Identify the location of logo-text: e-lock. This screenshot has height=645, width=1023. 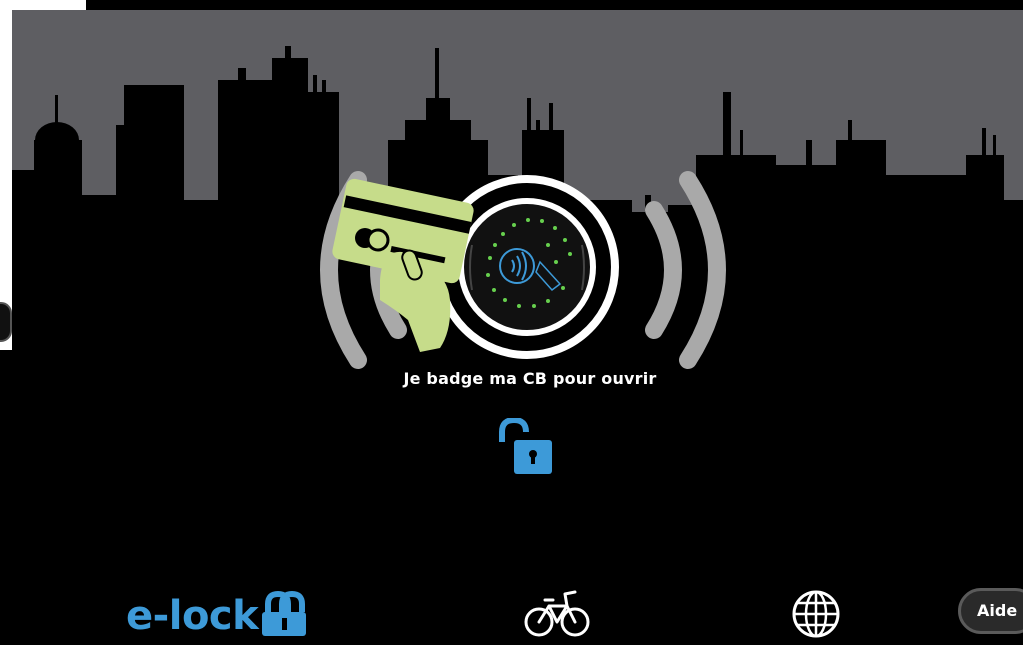
(192, 616).